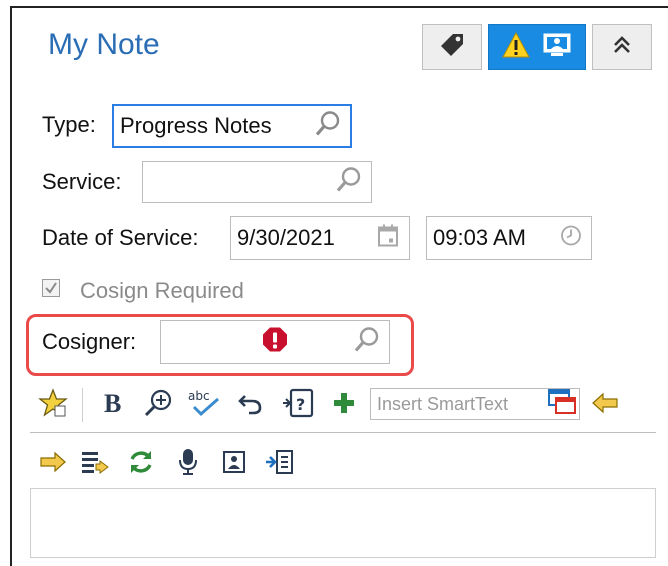 The width and height of the screenshot is (668, 566). What do you see at coordinates (196, 125) in the screenshot?
I see `type-value: Progress Notes` at bounding box center [196, 125].